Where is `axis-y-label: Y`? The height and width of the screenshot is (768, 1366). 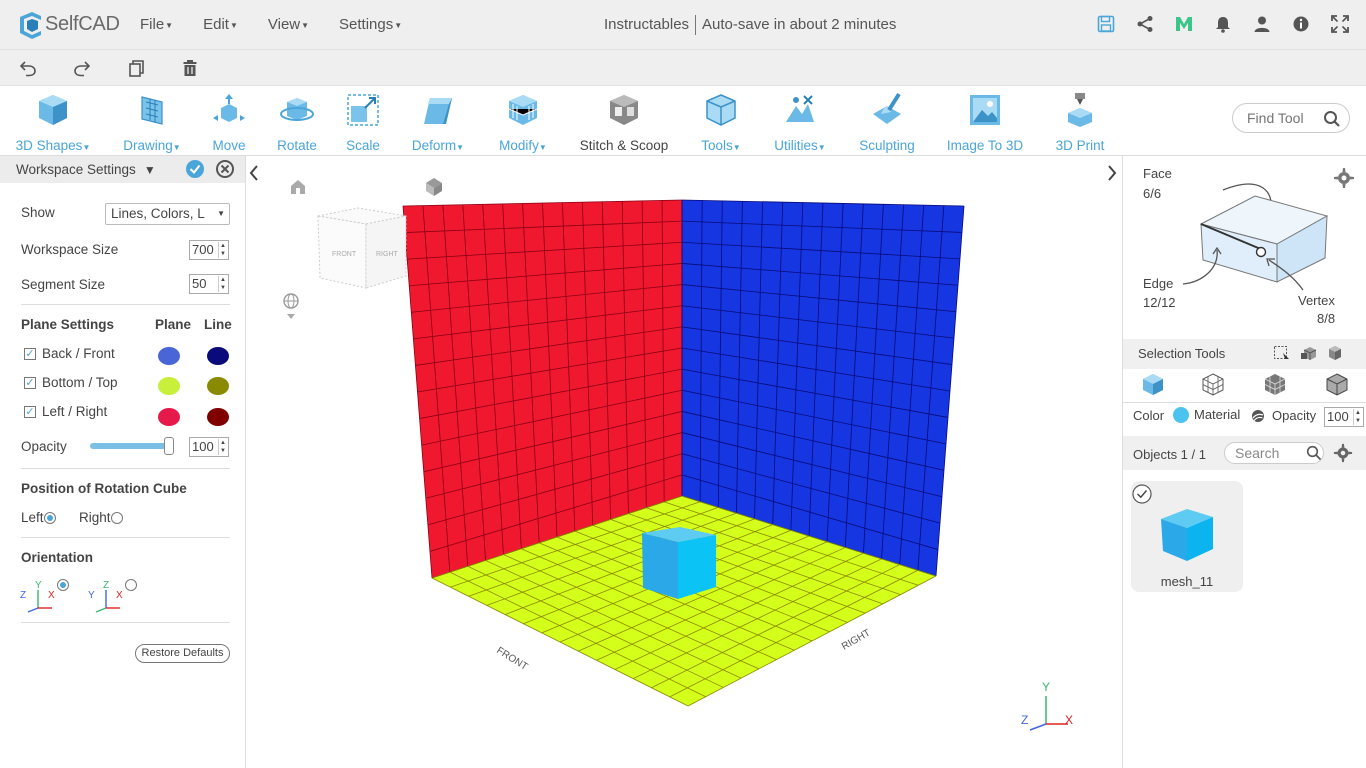 axis-y-label: Y is located at coordinates (1046, 687).